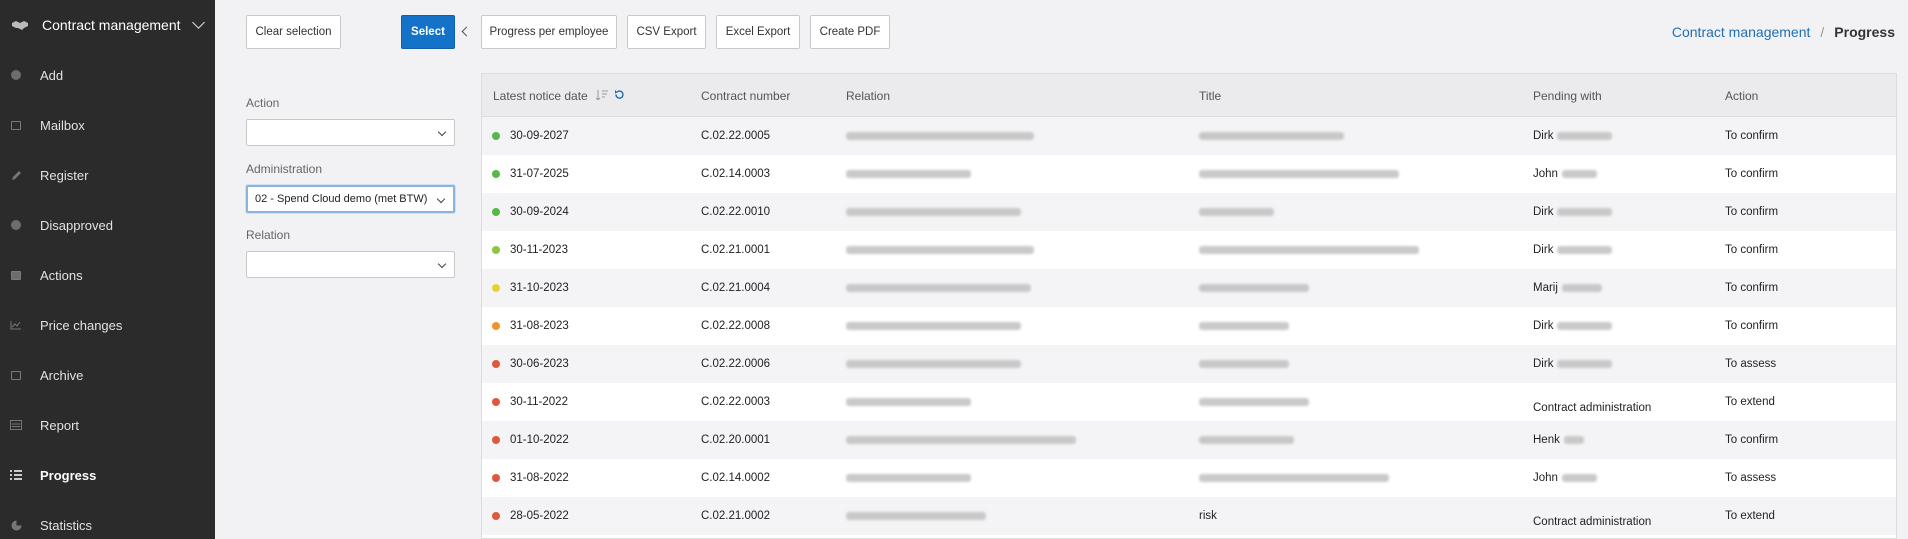 Image resolution: width=1908 pixels, height=539 pixels. I want to click on action-cell: To extend, so click(1750, 402).